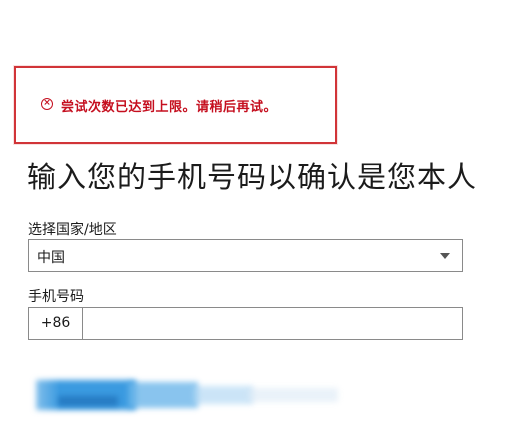 This screenshot has height=423, width=520. I want to click on blurred-action-area, so click(193, 397).